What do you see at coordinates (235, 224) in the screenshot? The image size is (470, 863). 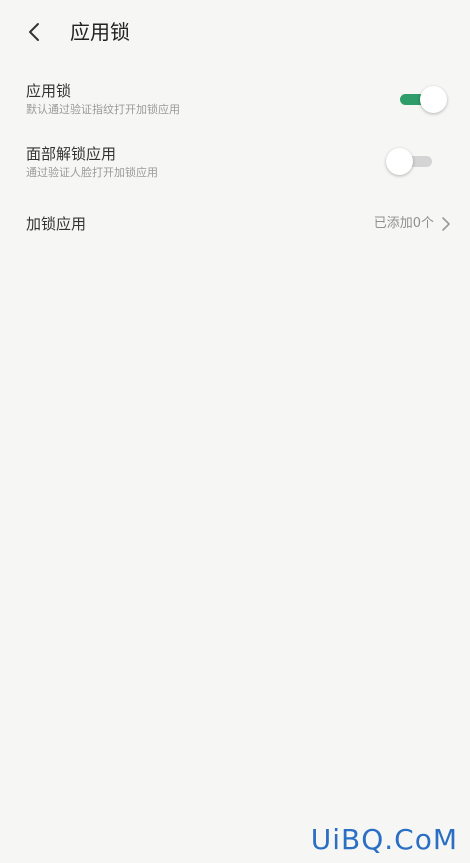 I see `locked-apps-row: 加锁应用 已添加0个` at bounding box center [235, 224].